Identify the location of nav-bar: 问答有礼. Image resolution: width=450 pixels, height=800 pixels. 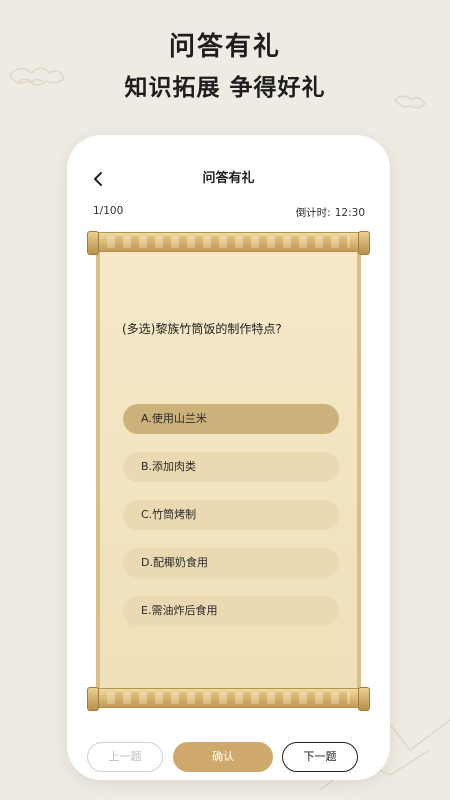
(228, 179).